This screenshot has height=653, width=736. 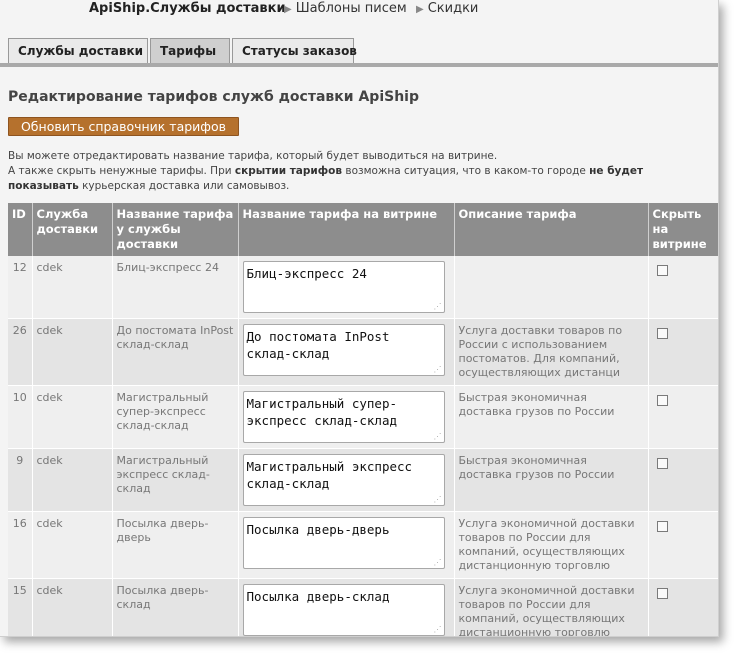 I want to click on display-name-input: Магистральный экспресс склад-склад ⋰, so click(x=343, y=480).